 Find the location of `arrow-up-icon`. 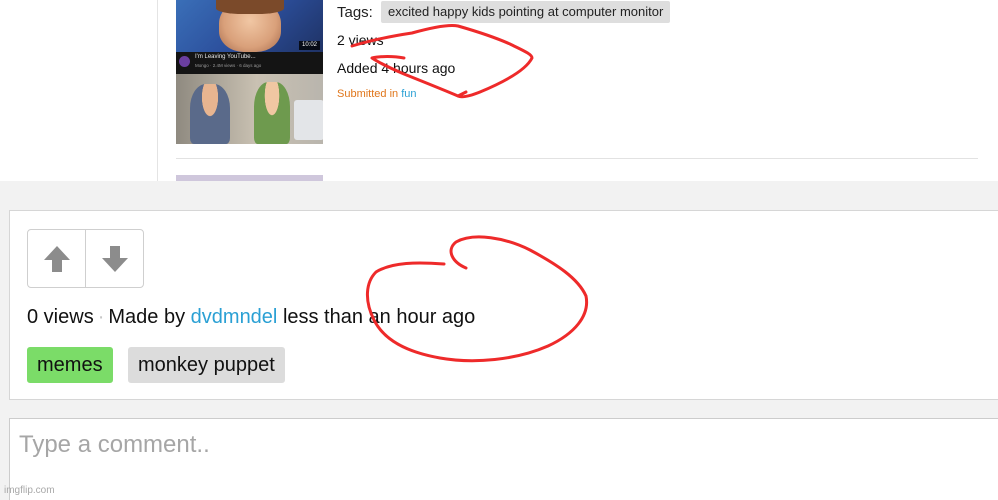

arrow-up-icon is located at coordinates (56, 258).